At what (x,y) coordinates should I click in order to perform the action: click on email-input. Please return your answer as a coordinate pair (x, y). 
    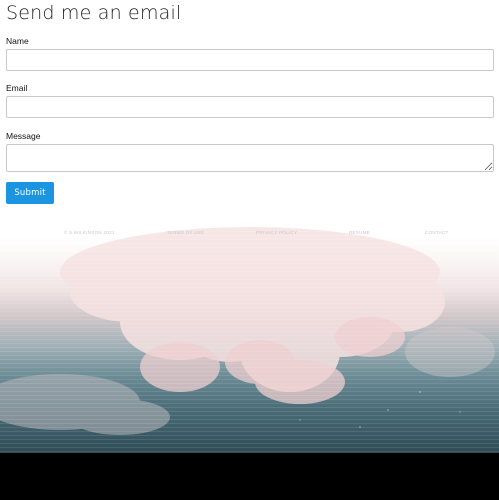
    Looking at the image, I should click on (250, 107).